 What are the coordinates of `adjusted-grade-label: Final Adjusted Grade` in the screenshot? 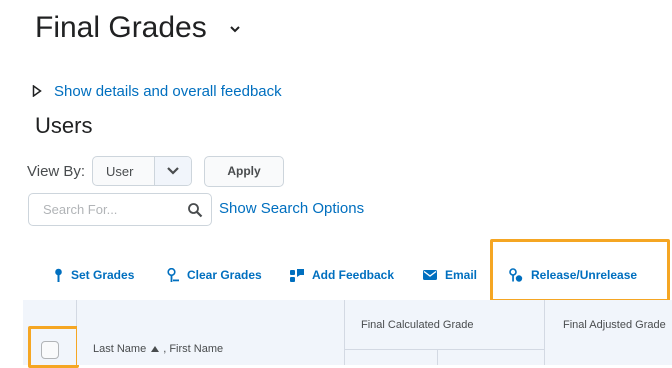 It's located at (614, 325).